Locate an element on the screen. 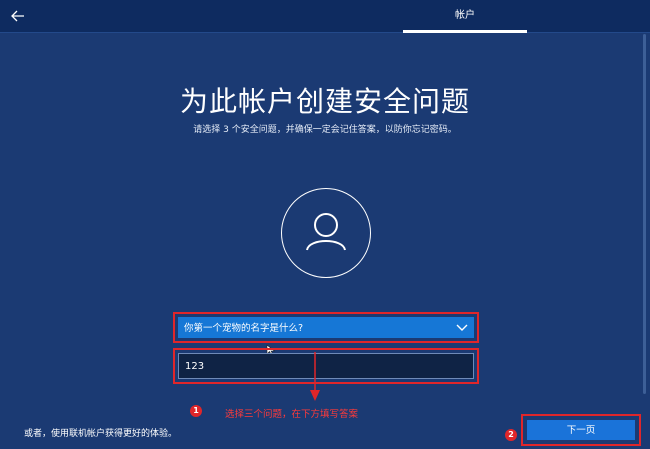 Image resolution: width=650 pixels, height=449 pixels. online-account-link: 或者，使用联机帐户获得更好的体验。 is located at coordinates (100, 432).